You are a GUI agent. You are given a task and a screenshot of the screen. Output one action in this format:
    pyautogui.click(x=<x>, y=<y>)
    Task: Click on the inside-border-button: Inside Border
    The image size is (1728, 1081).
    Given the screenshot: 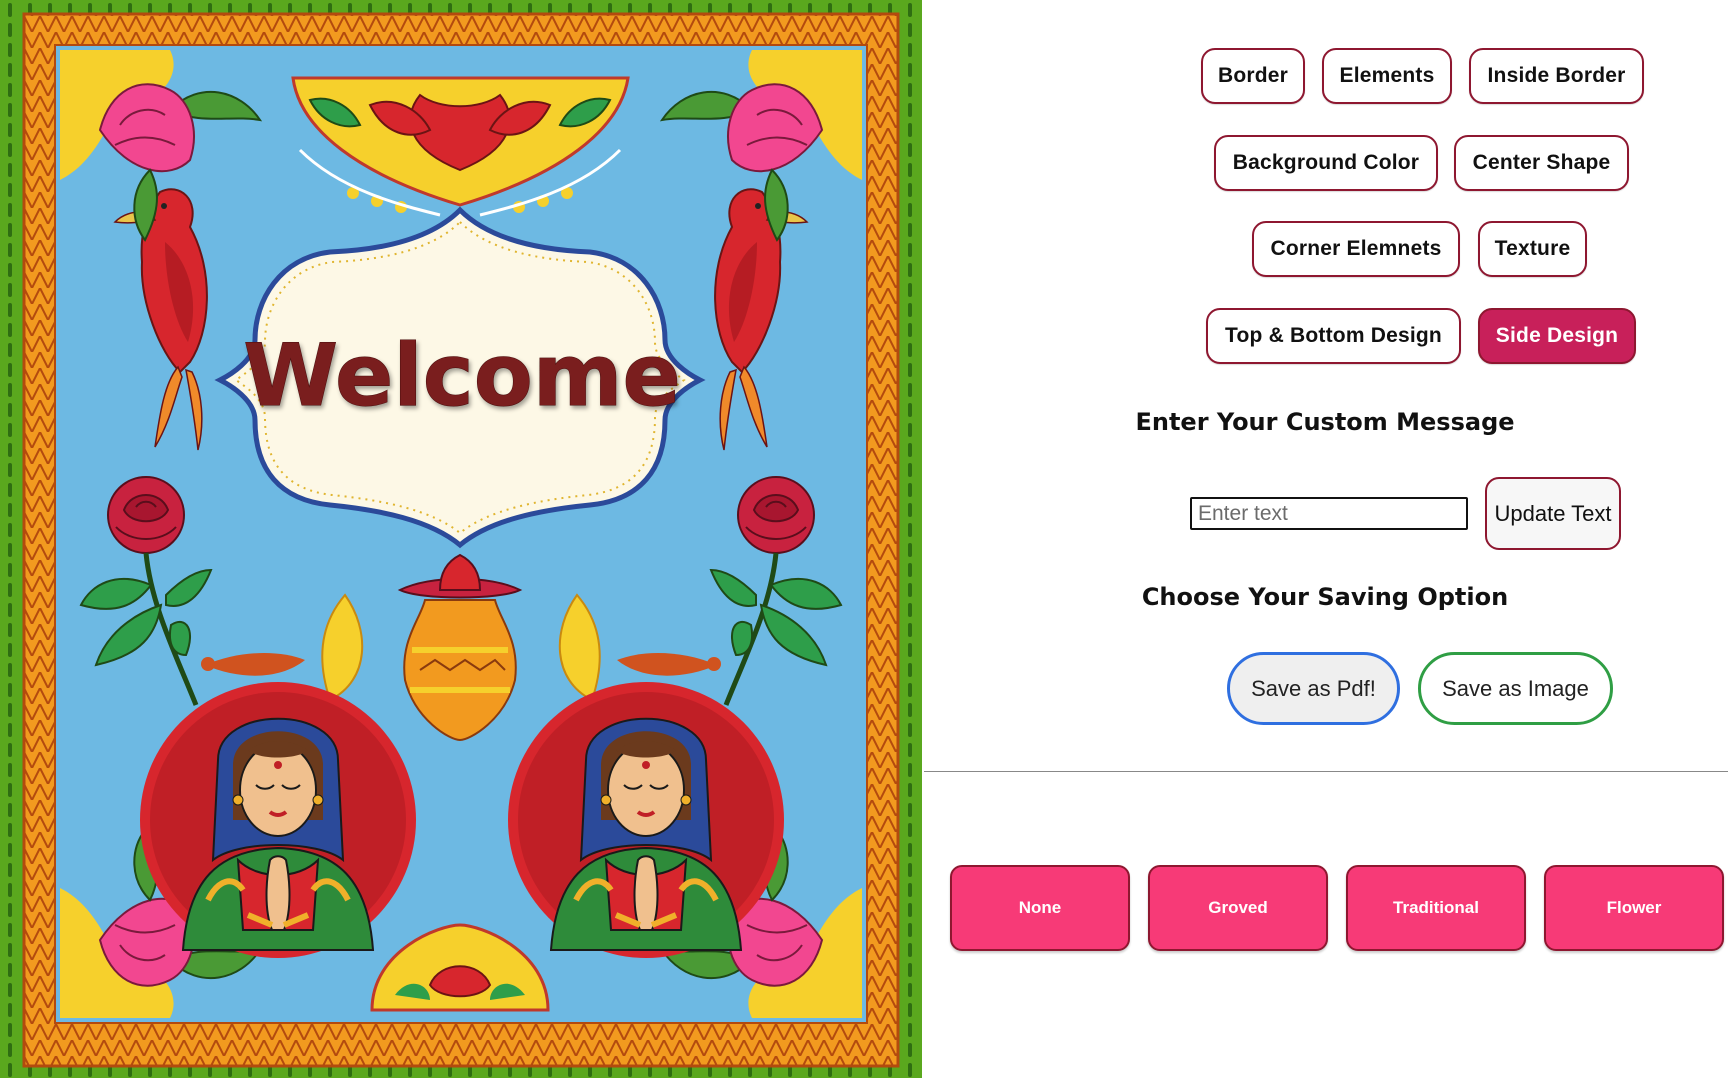 What is the action you would take?
    pyautogui.click(x=1556, y=76)
    